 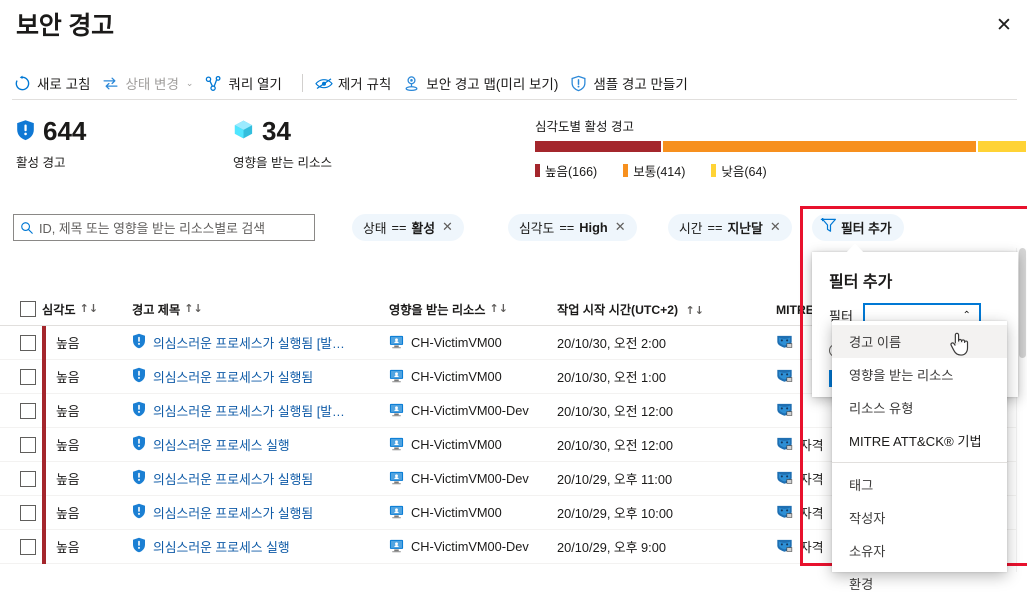 I want to click on severity-legend-swatch, so click(x=626, y=170).